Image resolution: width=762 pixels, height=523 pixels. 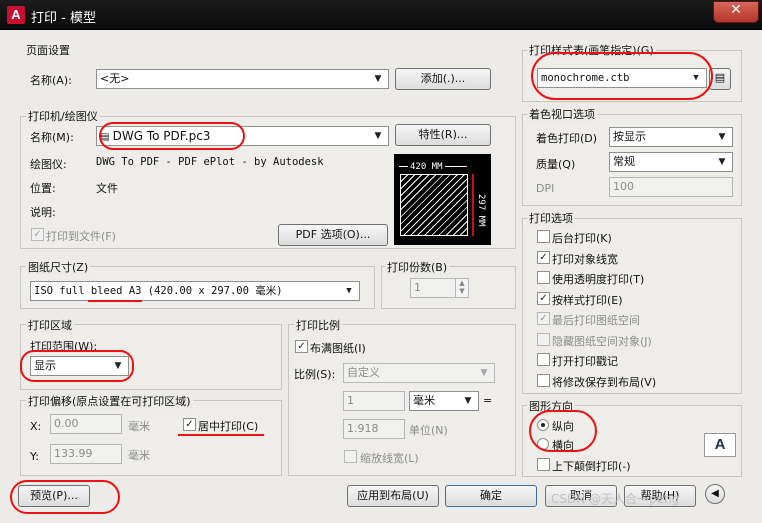 What do you see at coordinates (551, 218) in the screenshot?
I see `plot-options-group-label: 打印选项` at bounding box center [551, 218].